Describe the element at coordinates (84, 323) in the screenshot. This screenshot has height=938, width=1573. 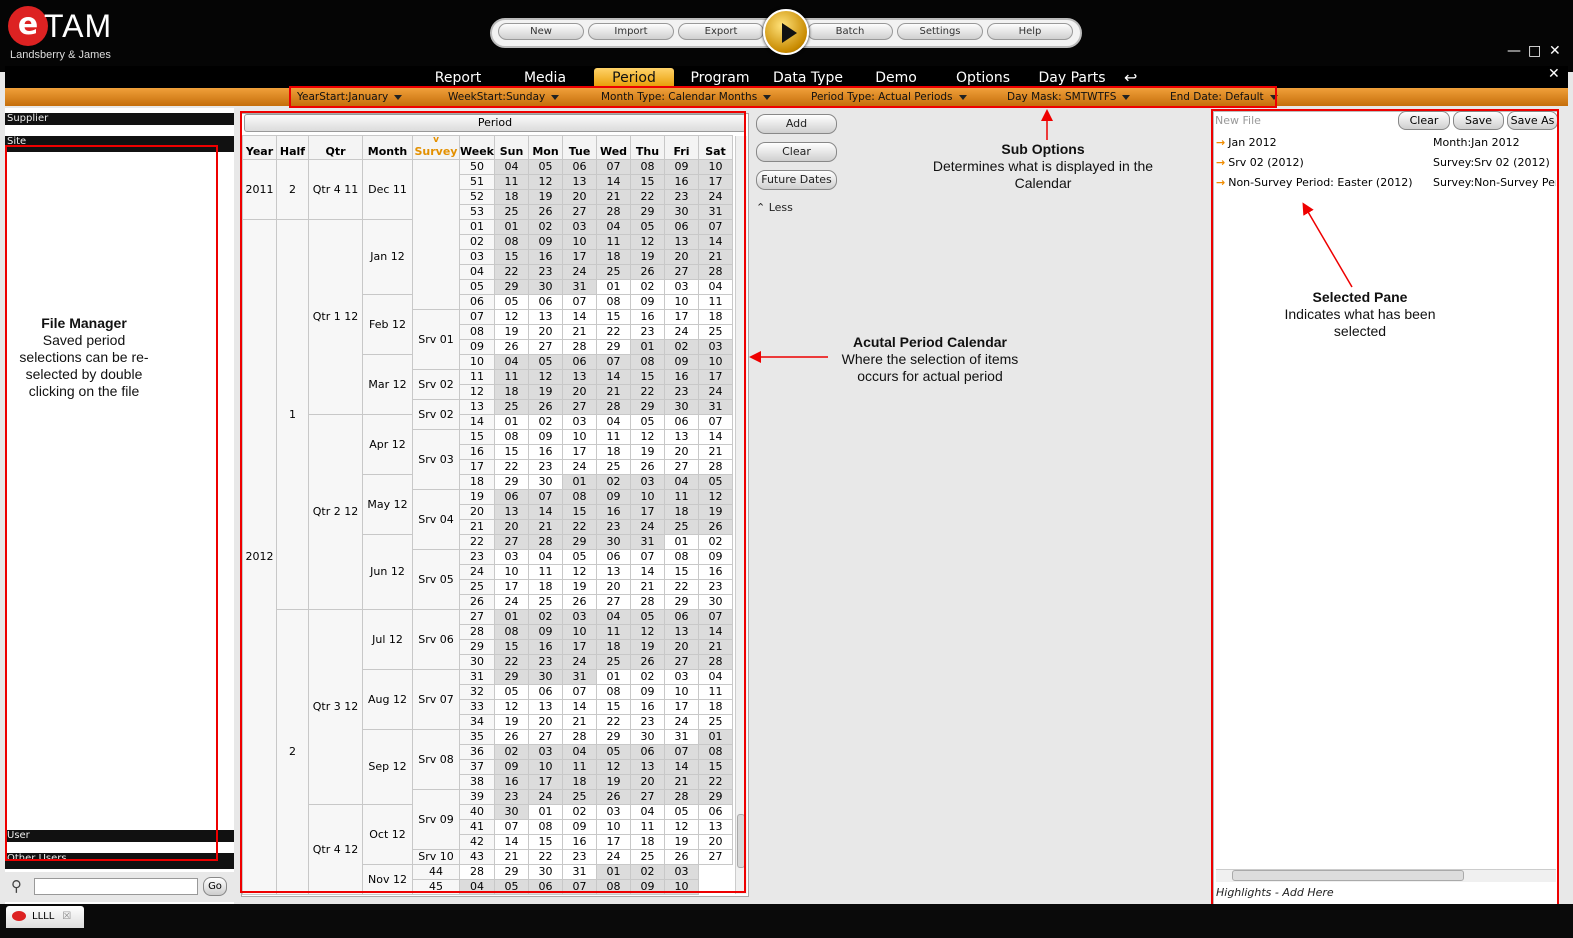
I see `file-manager-title: File Manager` at that location.